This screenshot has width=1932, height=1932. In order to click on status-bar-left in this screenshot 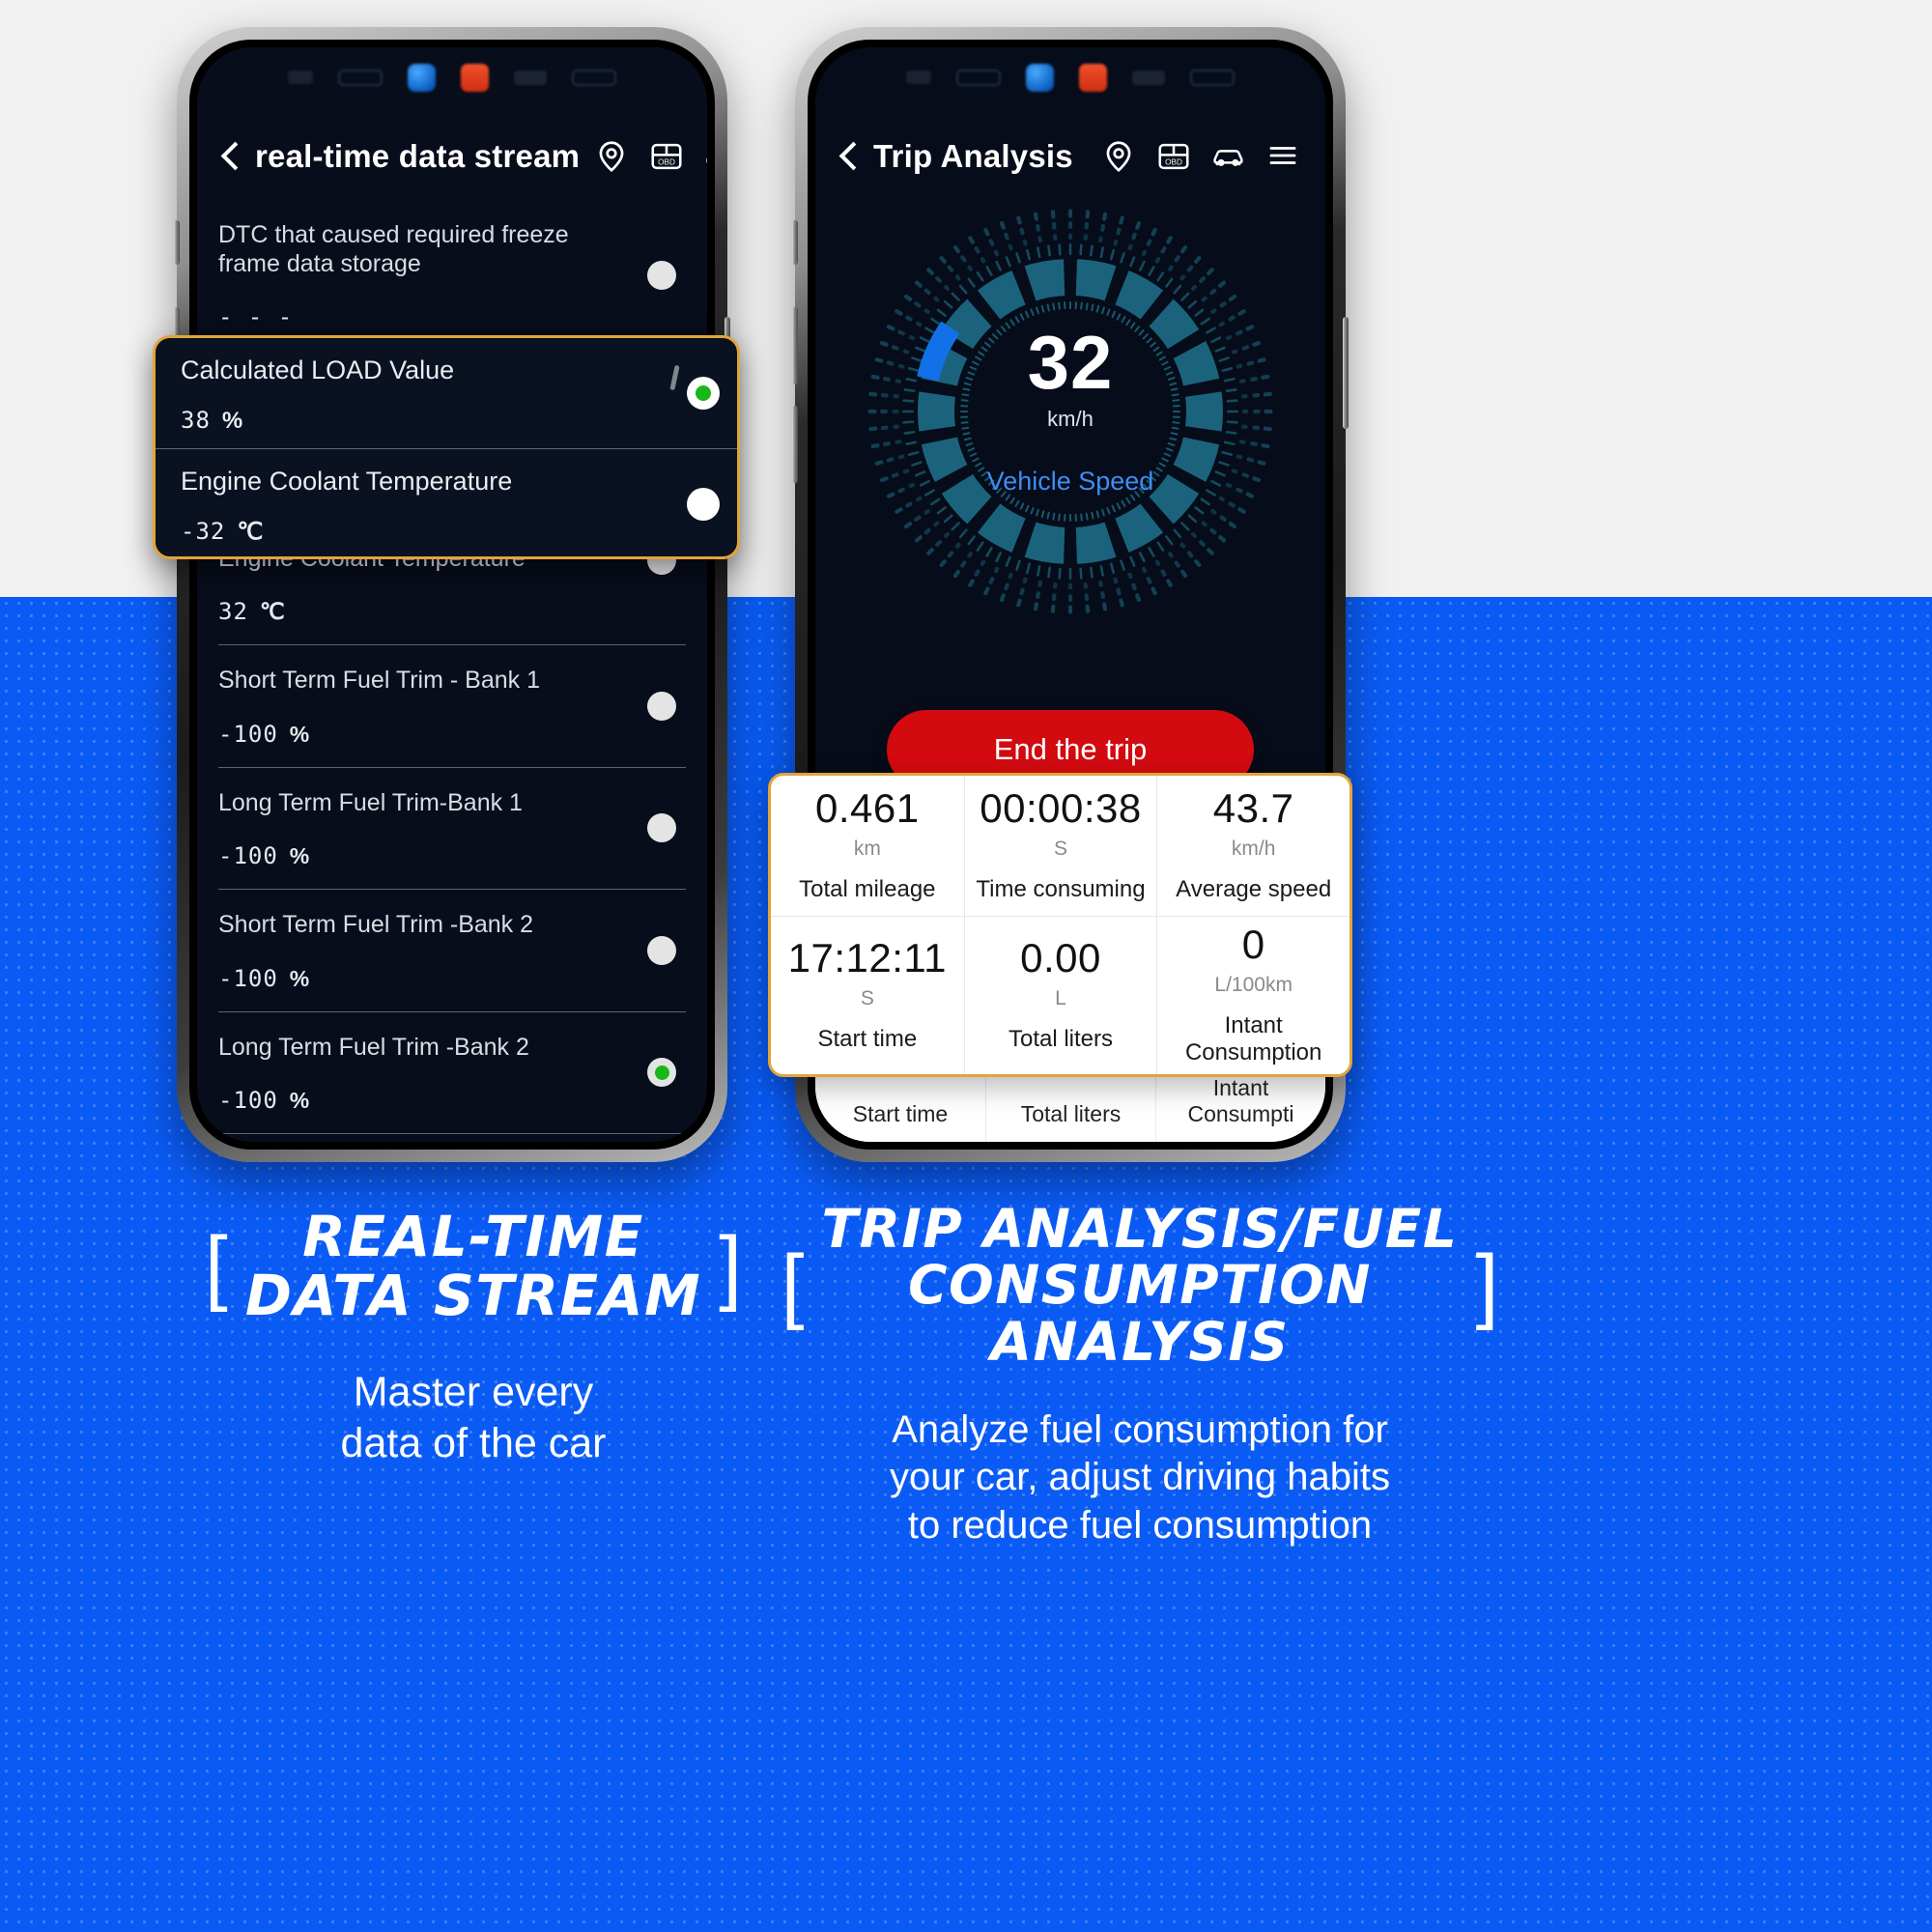, I will do `click(452, 77)`.